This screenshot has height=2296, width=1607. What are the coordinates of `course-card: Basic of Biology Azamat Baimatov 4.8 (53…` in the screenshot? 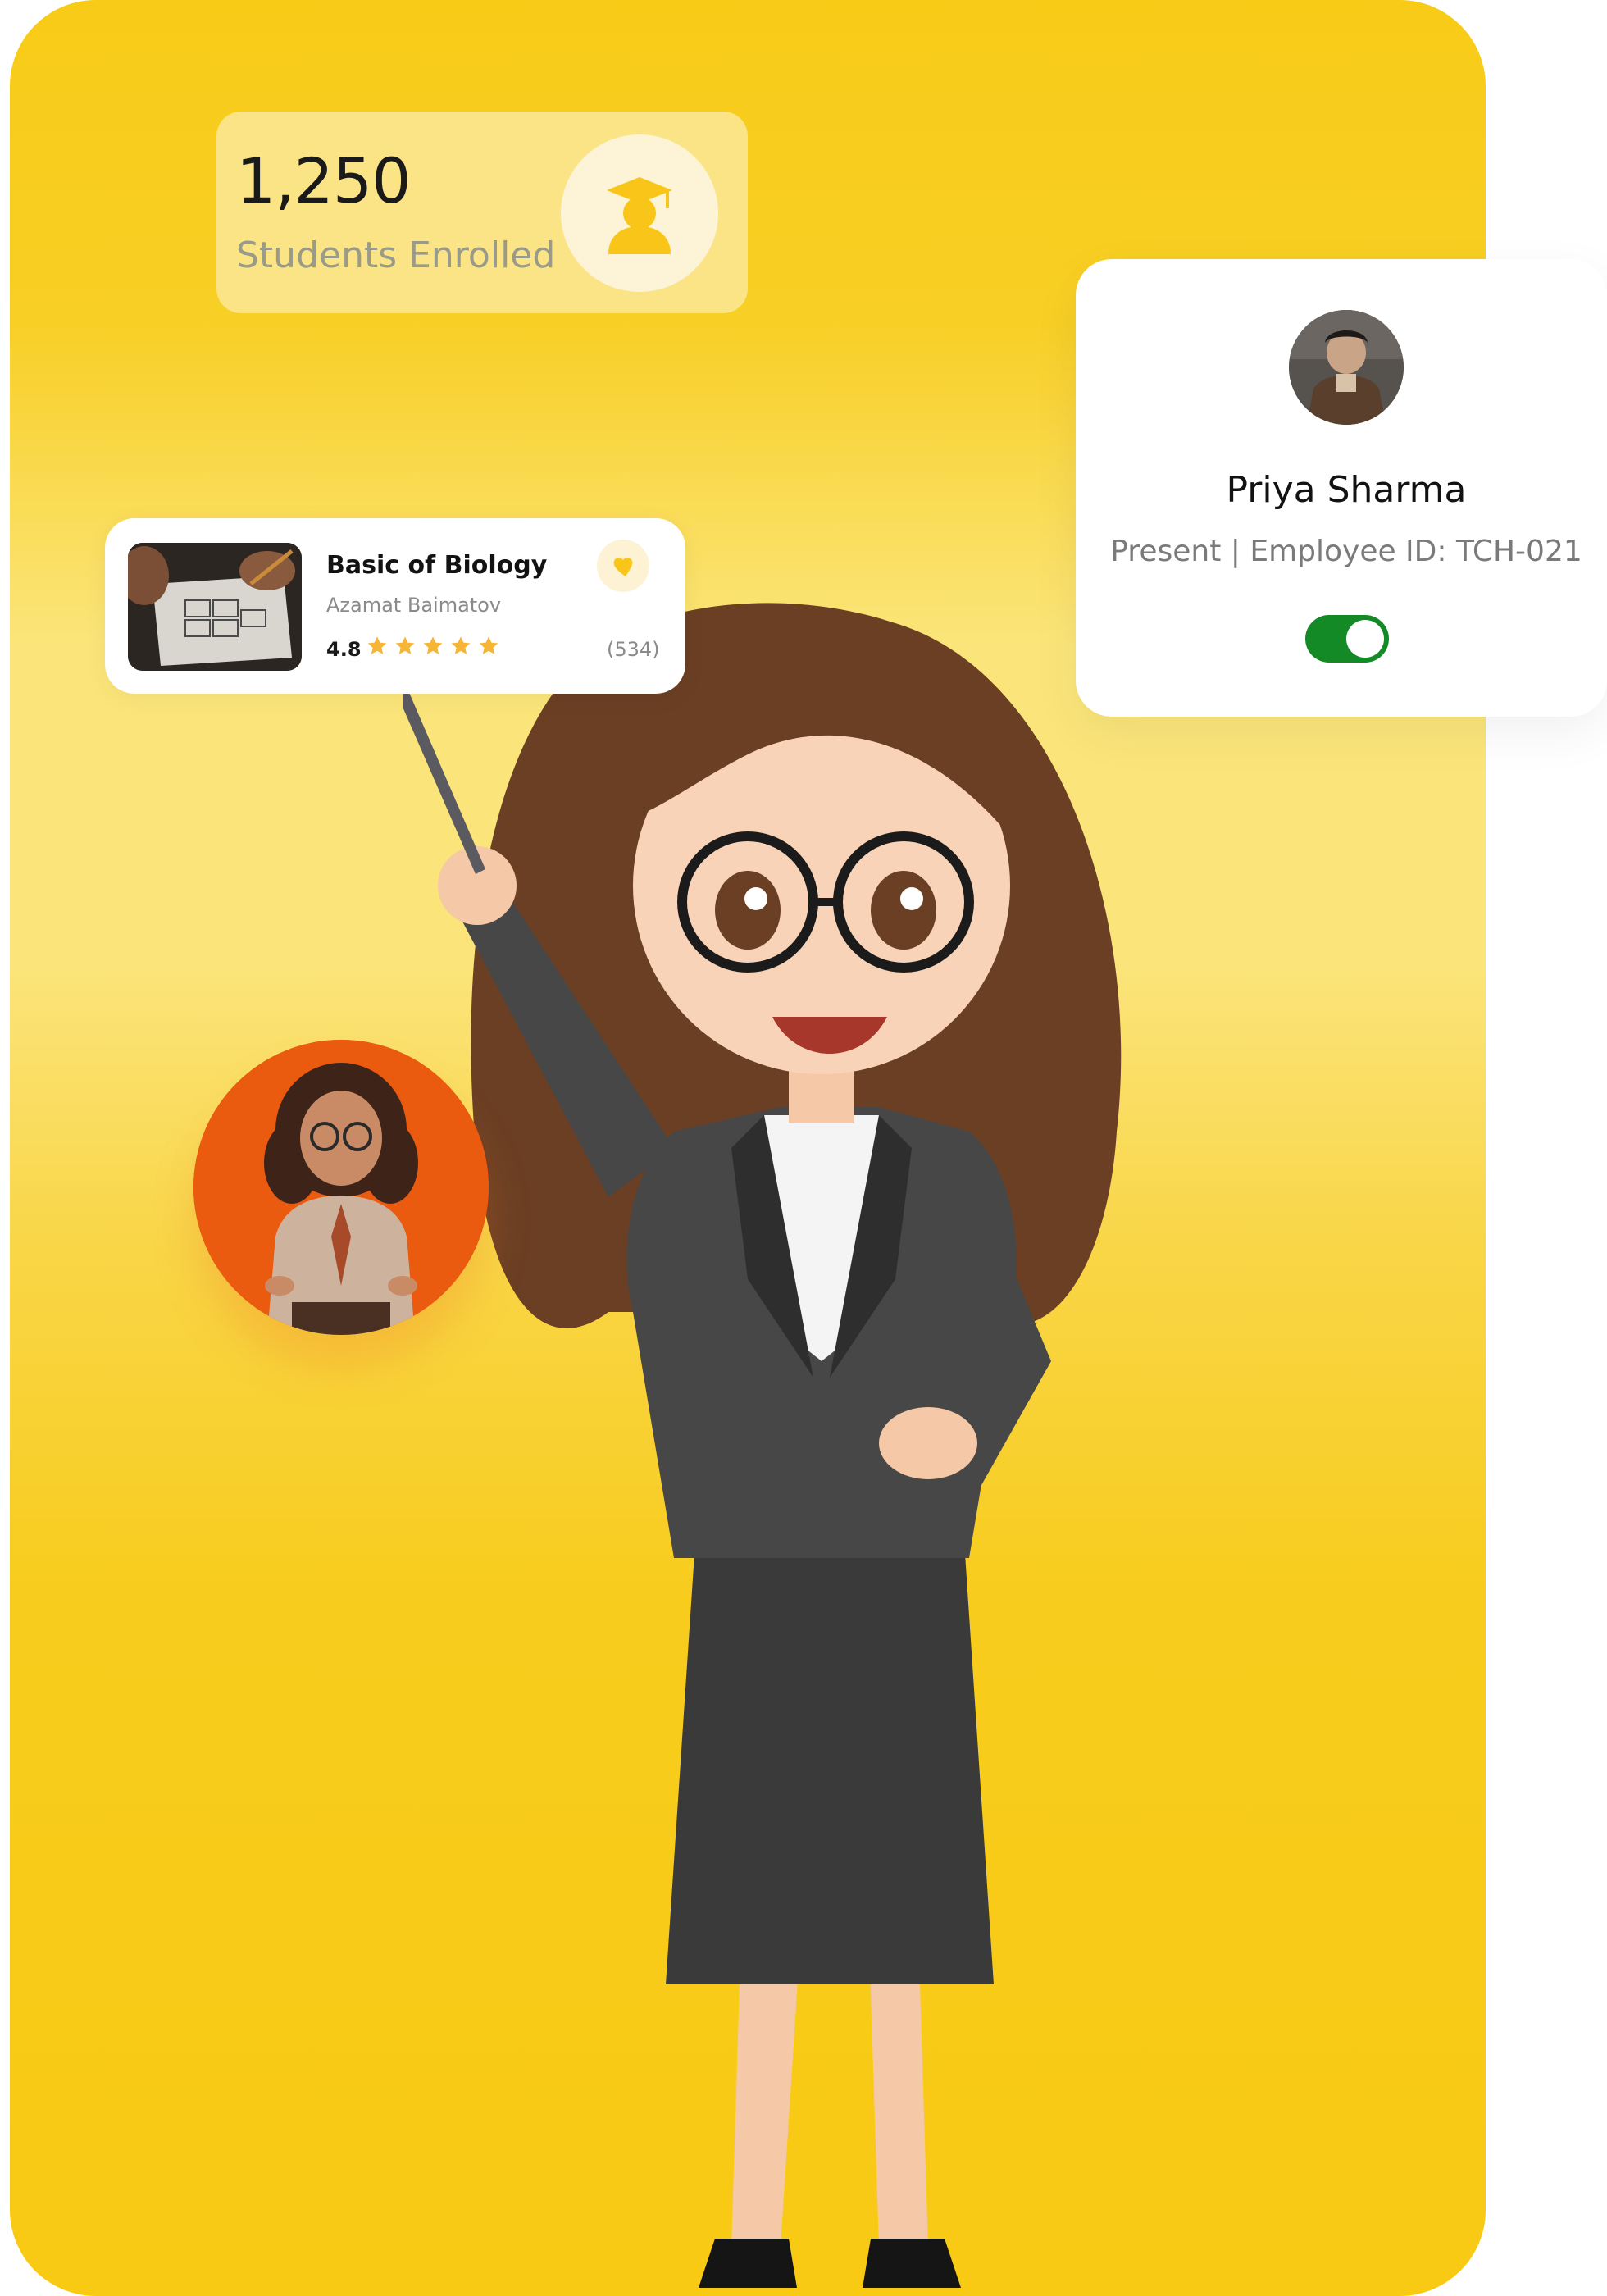 It's located at (395, 606).